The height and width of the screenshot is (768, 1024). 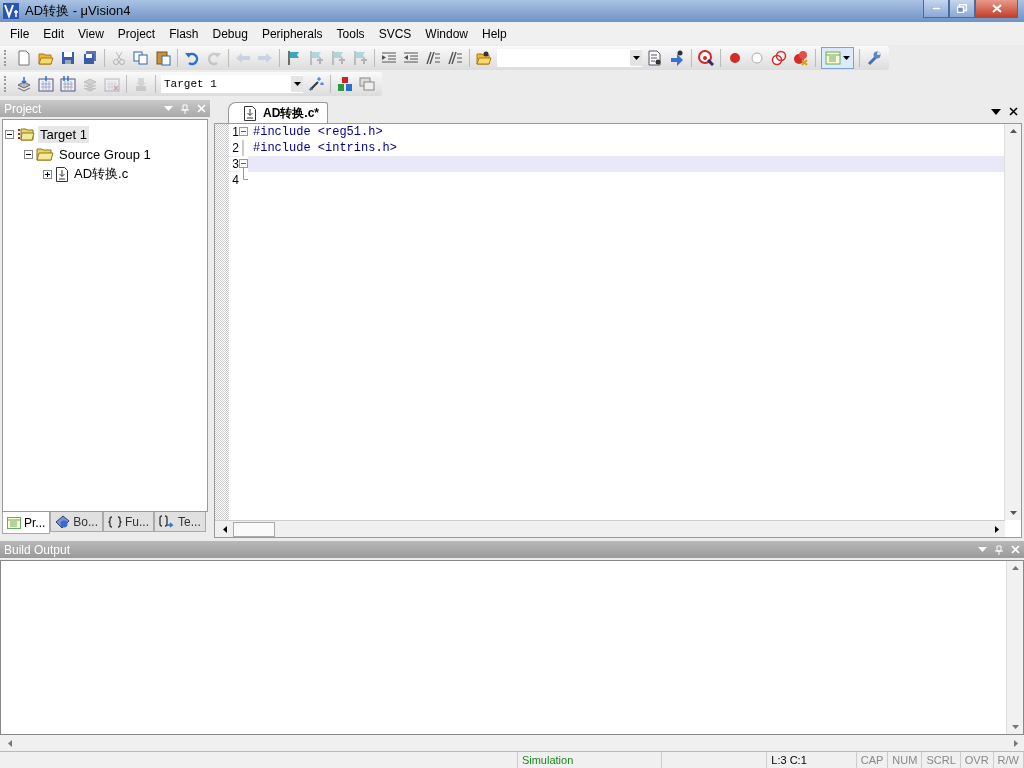 What do you see at coordinates (63, 521) in the screenshot?
I see `book-icon` at bounding box center [63, 521].